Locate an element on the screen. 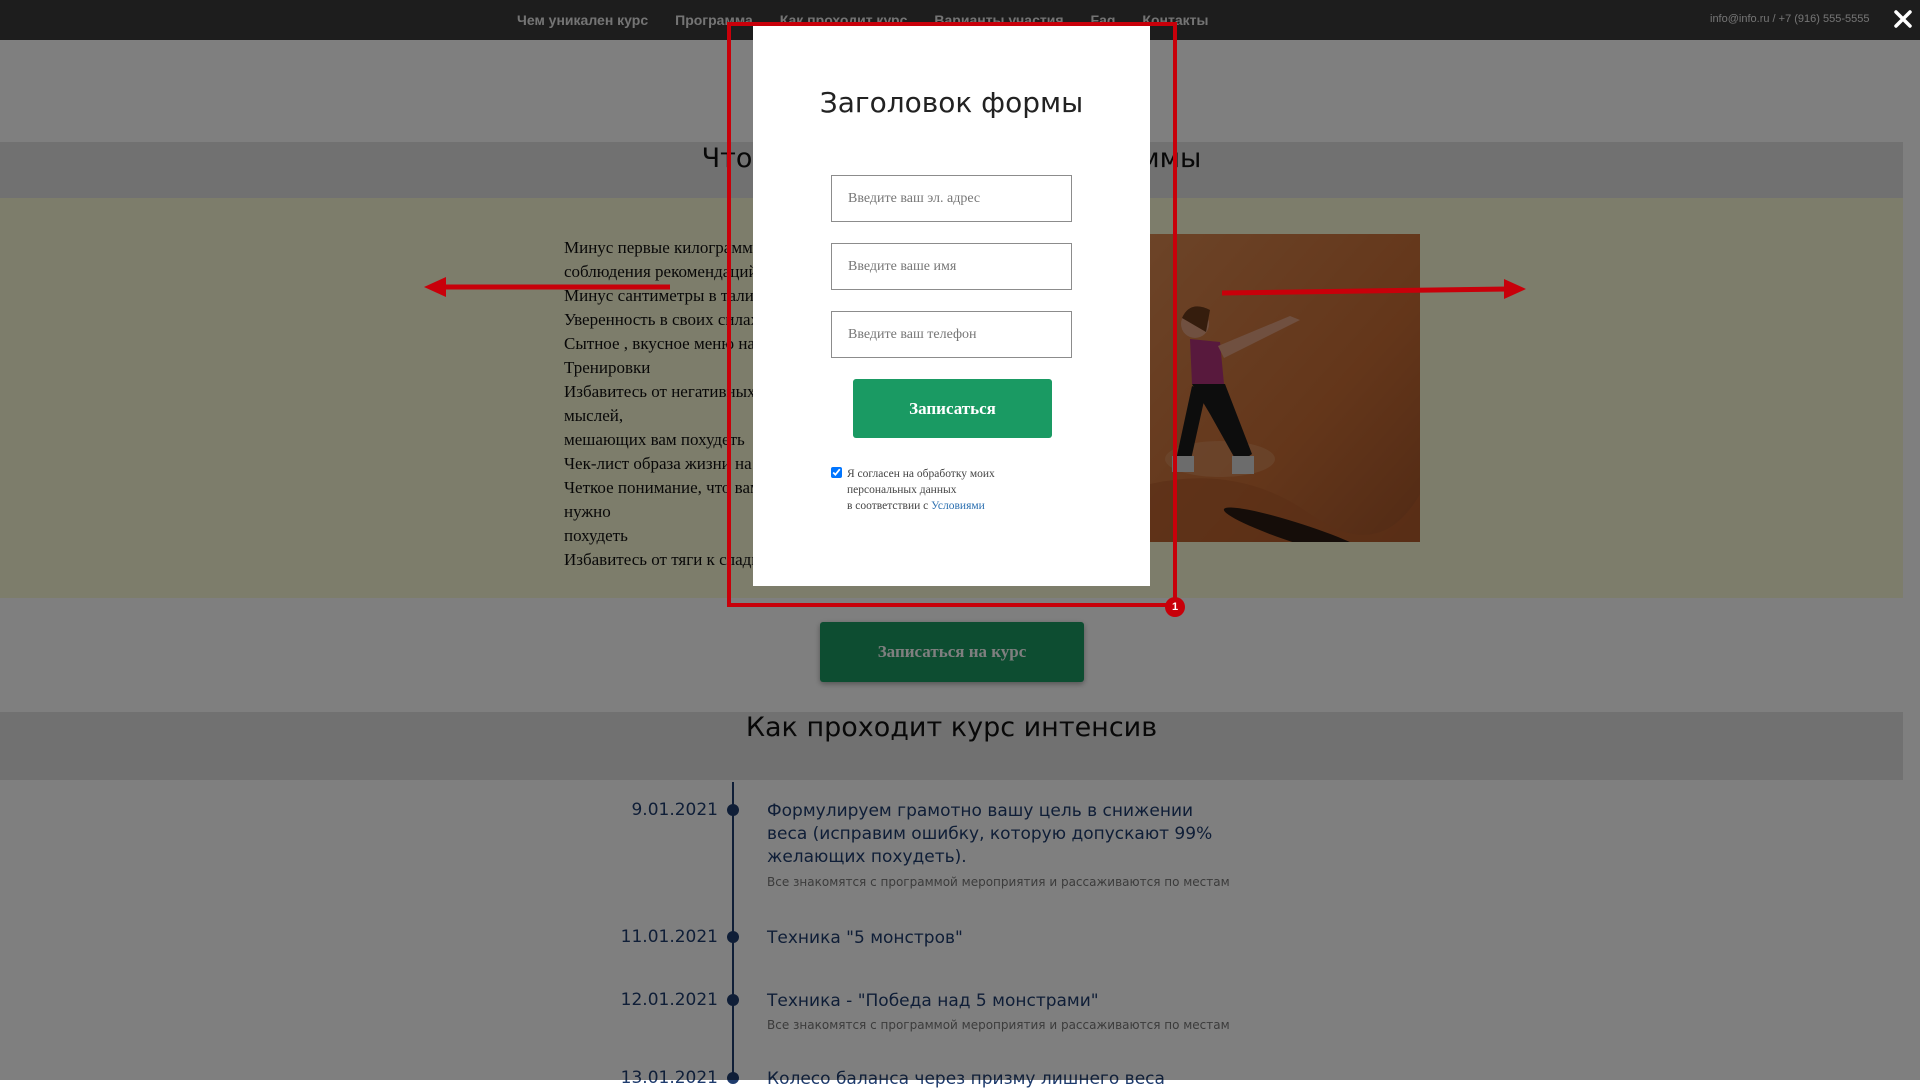 The height and width of the screenshot is (1091, 1920). annotation-badge: 1 is located at coordinates (1175, 607).